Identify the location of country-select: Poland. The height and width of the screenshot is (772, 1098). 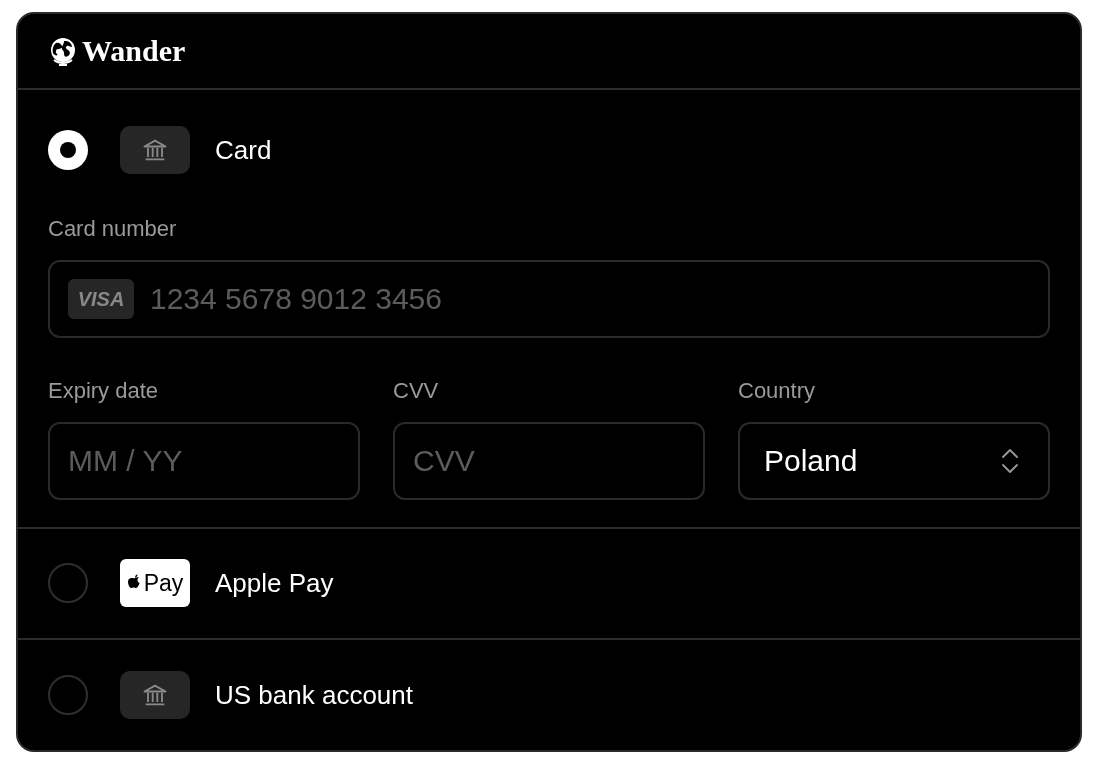
(894, 461).